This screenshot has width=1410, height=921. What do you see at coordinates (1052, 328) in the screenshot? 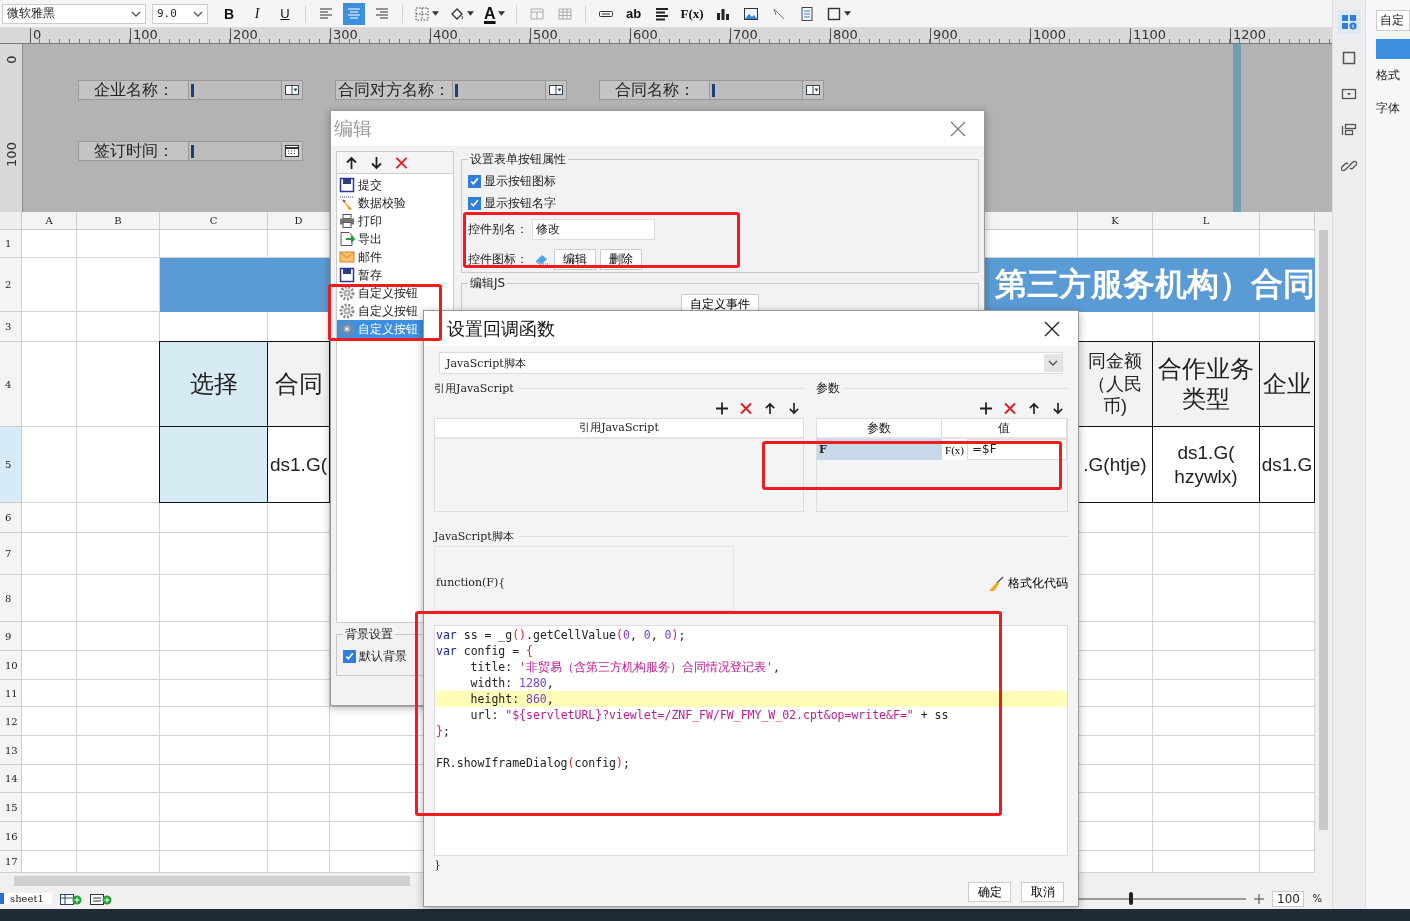
I see `close-icon` at bounding box center [1052, 328].